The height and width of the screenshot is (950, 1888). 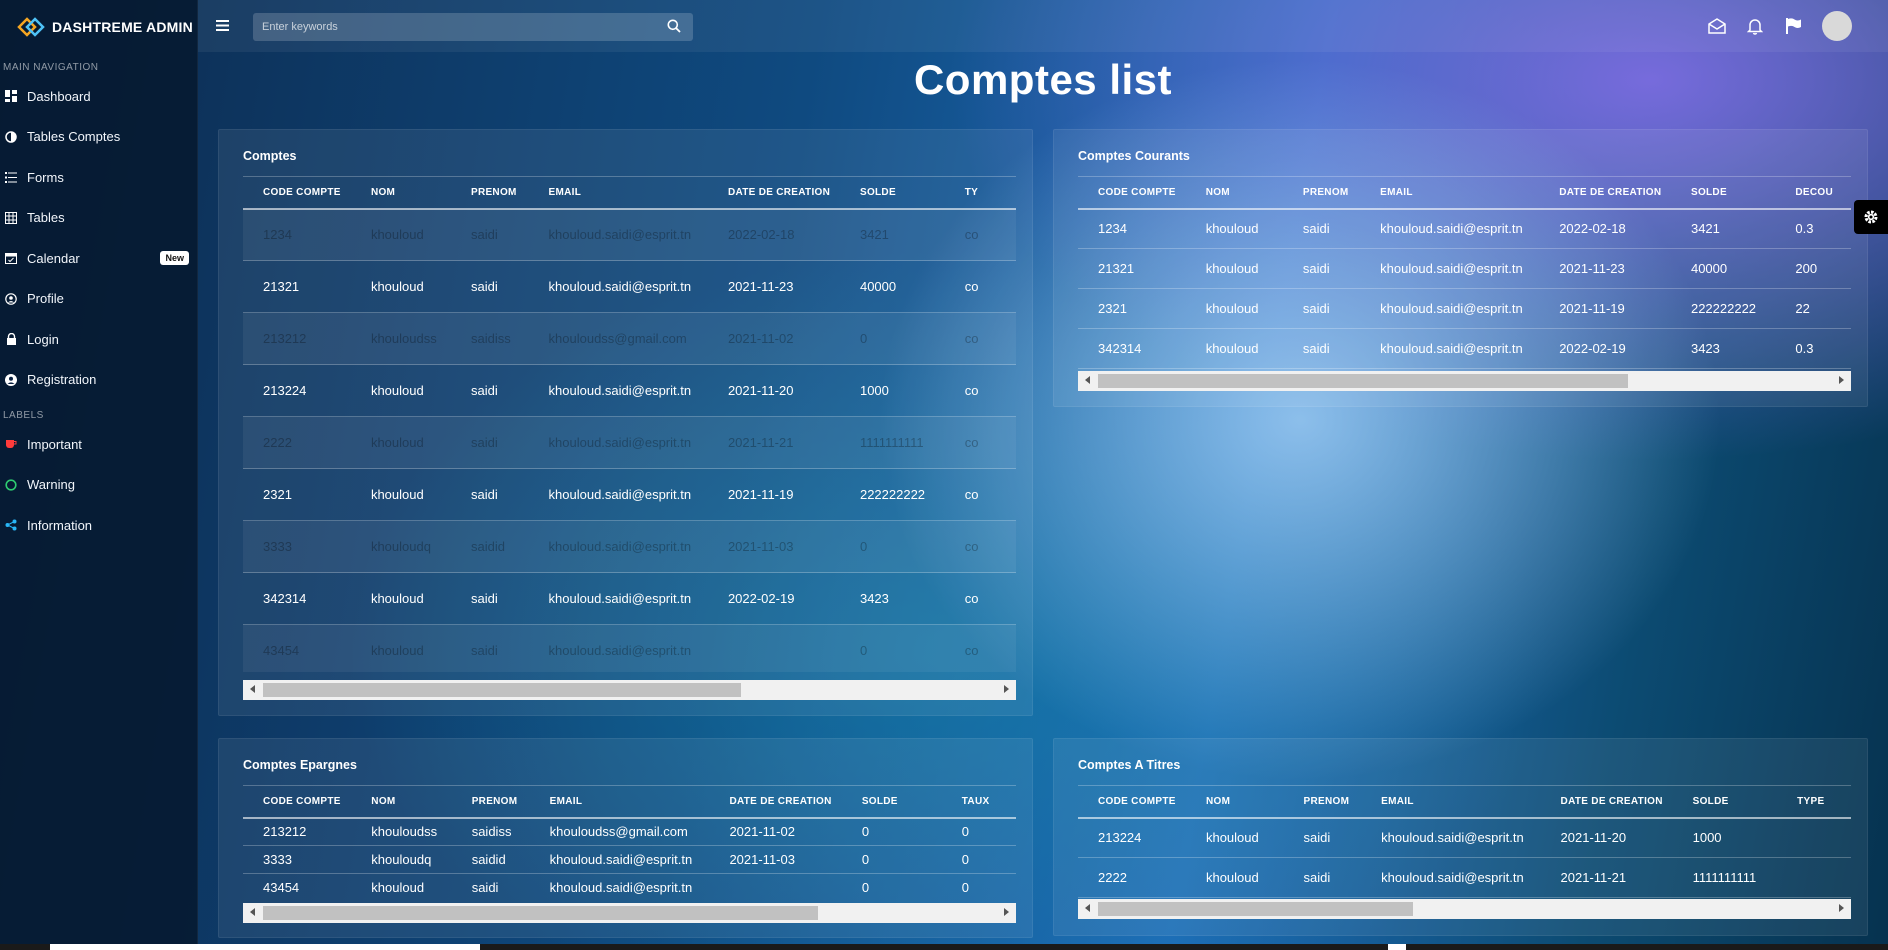 What do you see at coordinates (98, 525) in the screenshot?
I see `sidebar-label-information: Information` at bounding box center [98, 525].